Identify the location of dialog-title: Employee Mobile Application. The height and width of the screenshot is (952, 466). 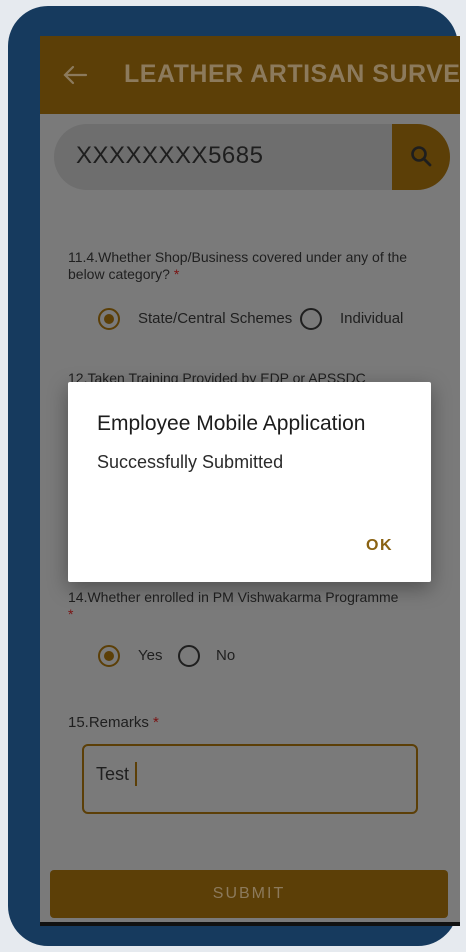
(231, 423).